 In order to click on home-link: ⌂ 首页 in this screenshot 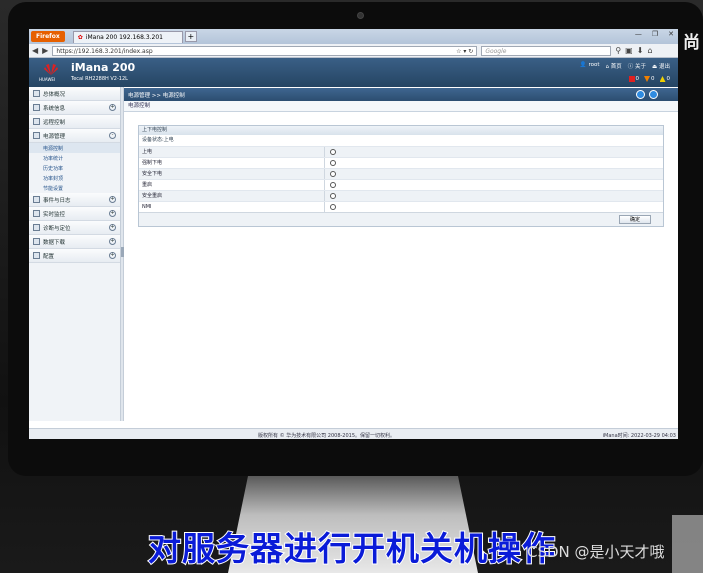, I will do `click(614, 66)`.